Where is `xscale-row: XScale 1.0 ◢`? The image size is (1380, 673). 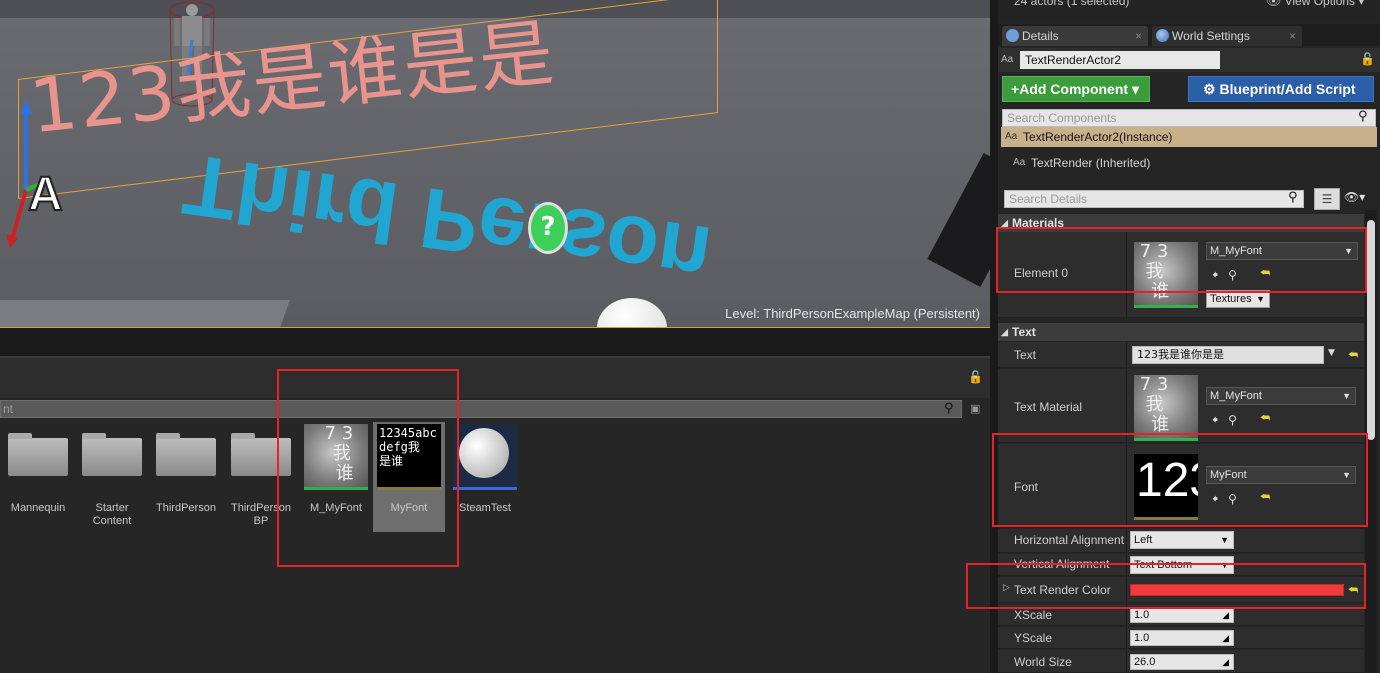
xscale-row: XScale 1.0 ◢ is located at coordinates (1181, 615).